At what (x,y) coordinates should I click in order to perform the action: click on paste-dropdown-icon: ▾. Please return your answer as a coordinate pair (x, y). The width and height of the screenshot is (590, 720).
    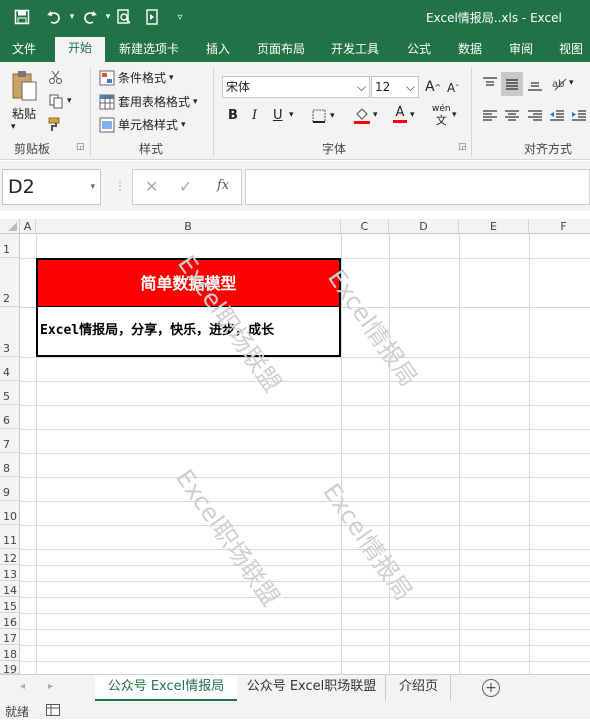
    Looking at the image, I should click on (13, 127).